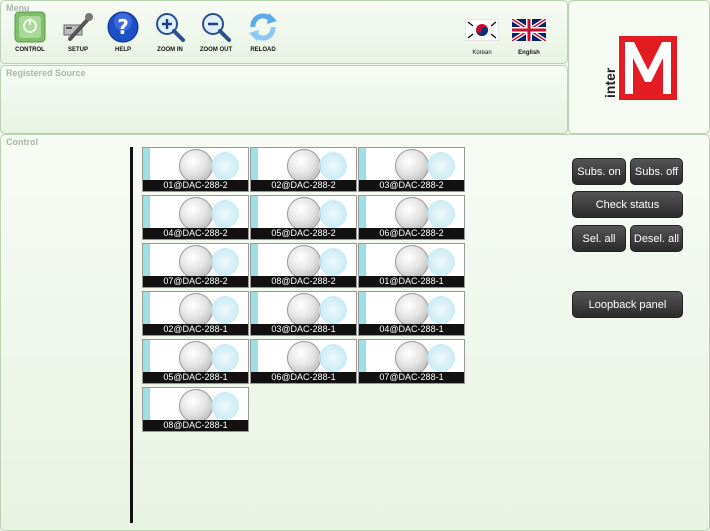 This screenshot has width=710, height=531. I want to click on setup-tool-button: SETUP, so click(78, 32).